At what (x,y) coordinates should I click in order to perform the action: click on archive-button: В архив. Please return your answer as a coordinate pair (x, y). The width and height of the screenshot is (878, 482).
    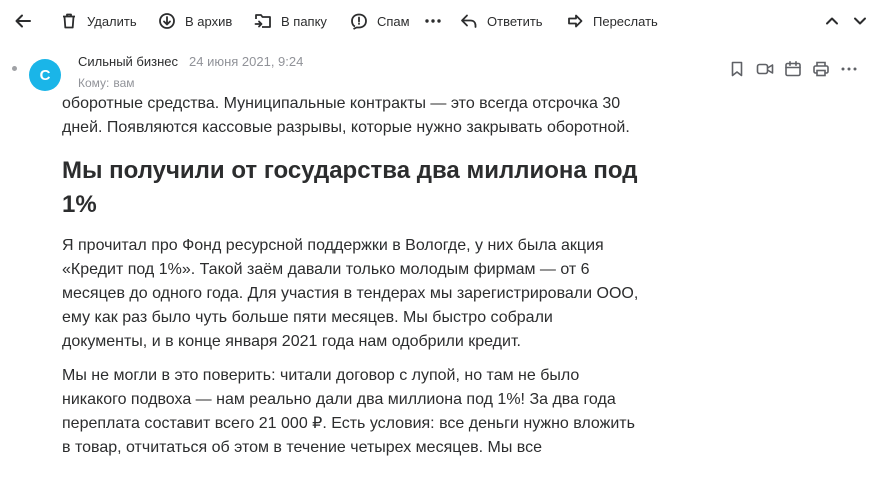
    Looking at the image, I should click on (195, 21).